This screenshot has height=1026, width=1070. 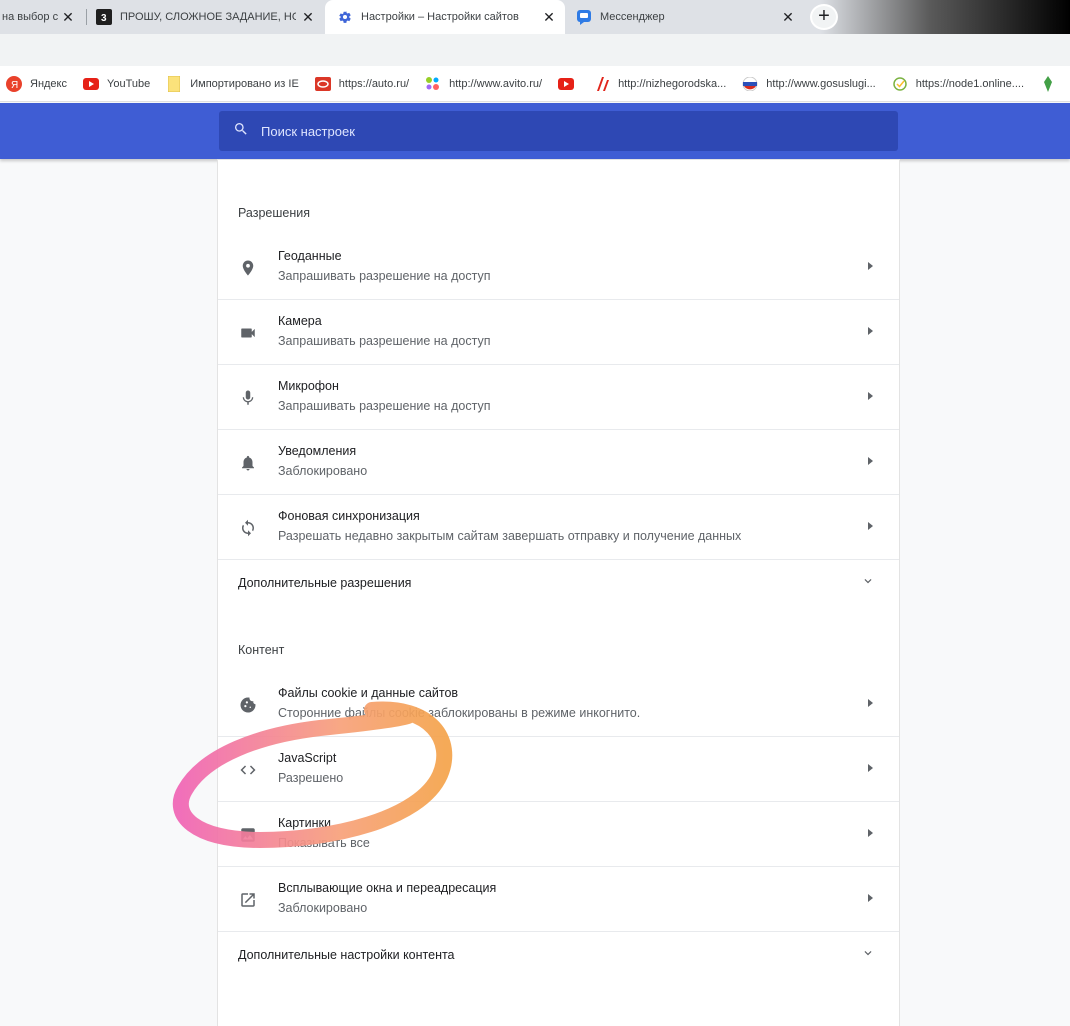 What do you see at coordinates (900, 84) in the screenshot?
I see `check-icon` at bounding box center [900, 84].